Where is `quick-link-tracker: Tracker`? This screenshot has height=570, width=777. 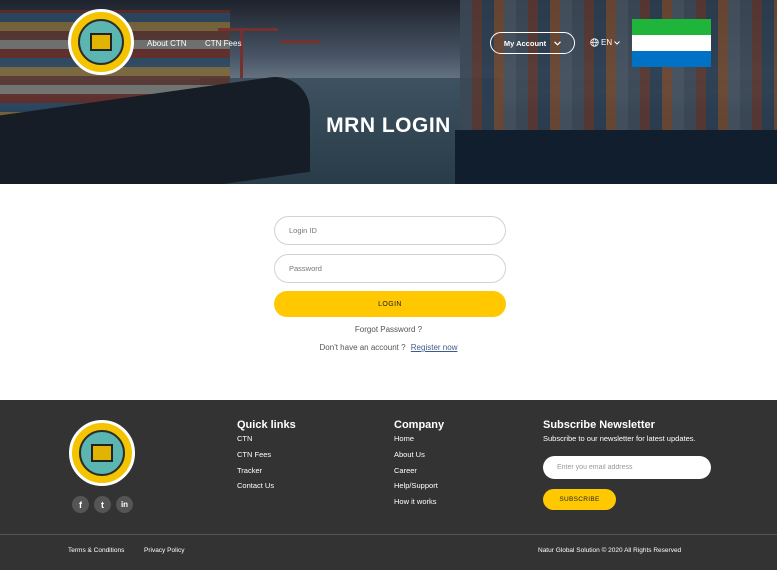
quick-link-tracker: Tracker is located at coordinates (249, 470).